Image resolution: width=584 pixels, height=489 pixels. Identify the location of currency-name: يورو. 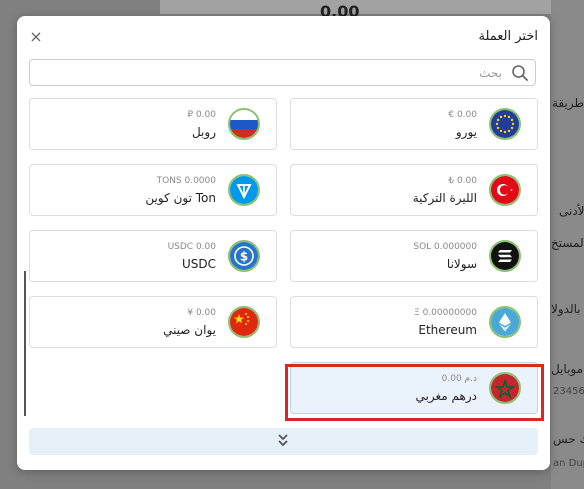
(466, 132).